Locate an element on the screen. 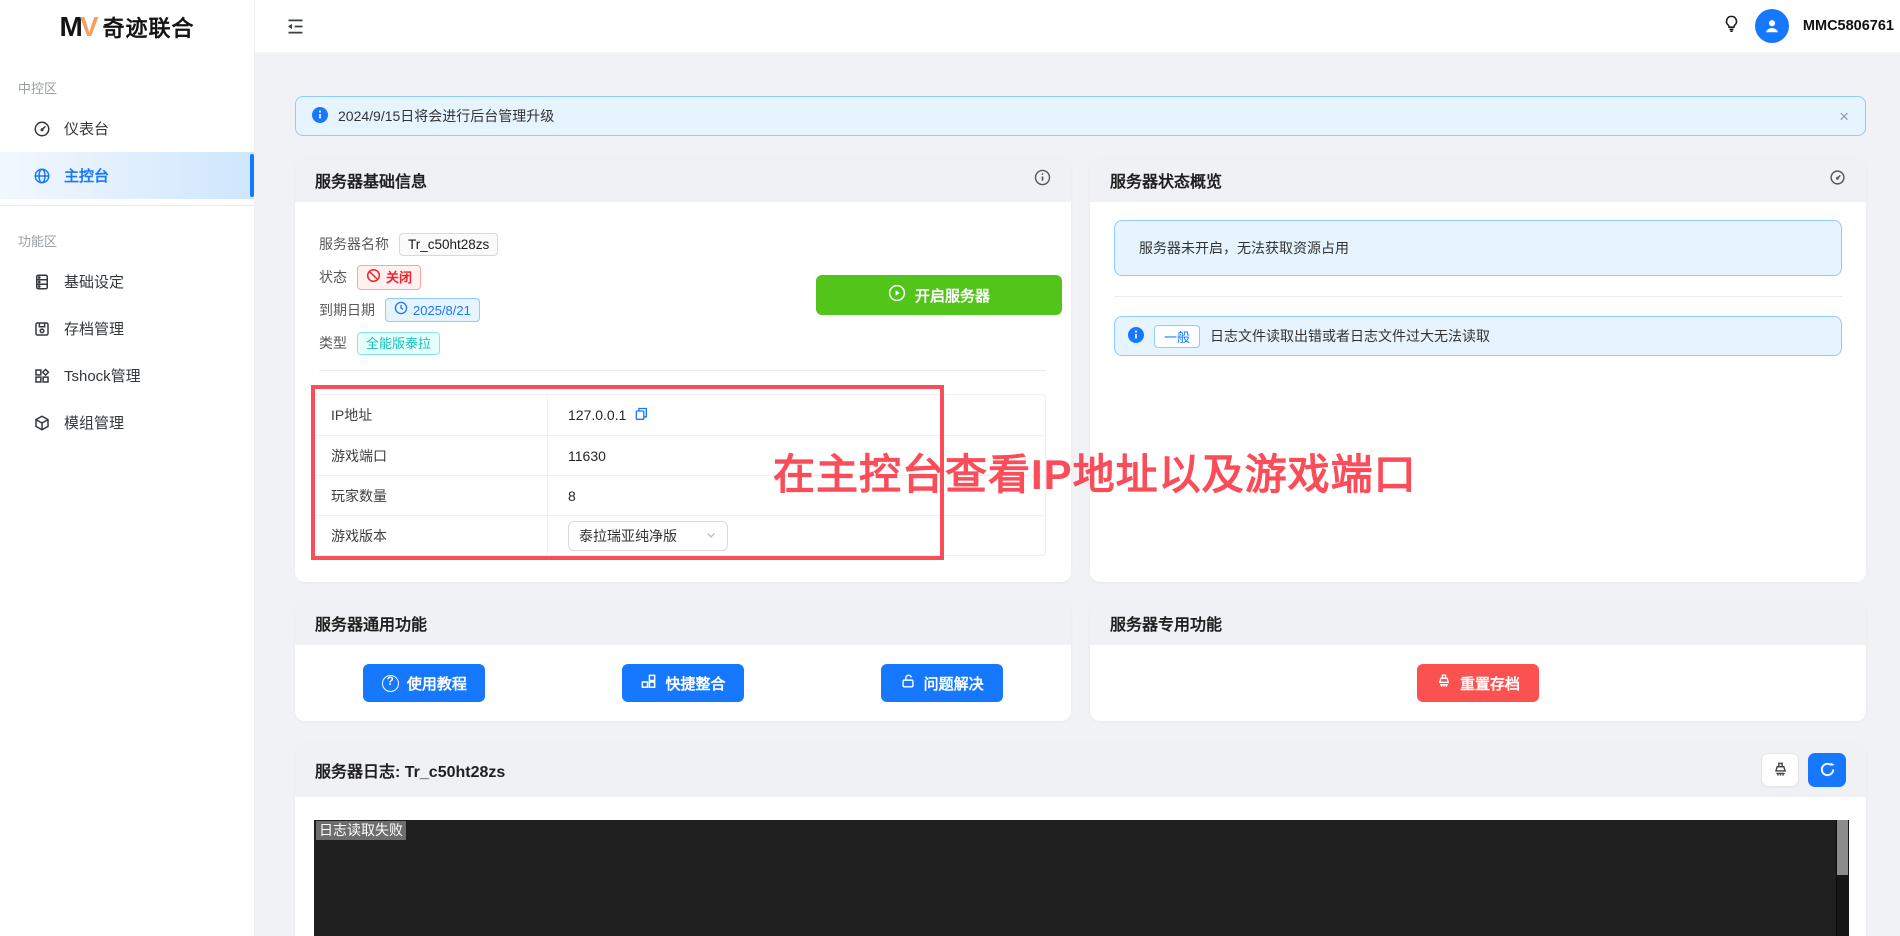 The width and height of the screenshot is (1900, 936). card-title: 服务器状态概览 is located at coordinates (1166, 182).